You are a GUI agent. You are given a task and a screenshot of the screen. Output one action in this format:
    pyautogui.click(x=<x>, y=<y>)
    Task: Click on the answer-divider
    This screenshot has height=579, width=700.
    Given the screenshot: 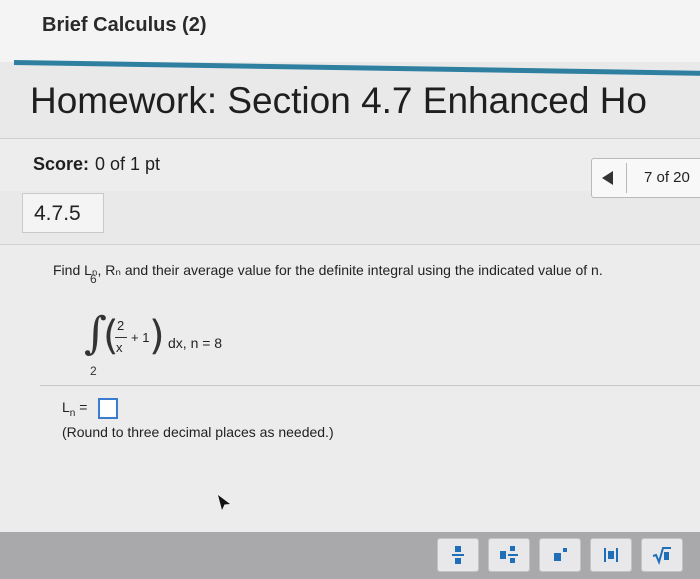 What is the action you would take?
    pyautogui.click(x=370, y=385)
    